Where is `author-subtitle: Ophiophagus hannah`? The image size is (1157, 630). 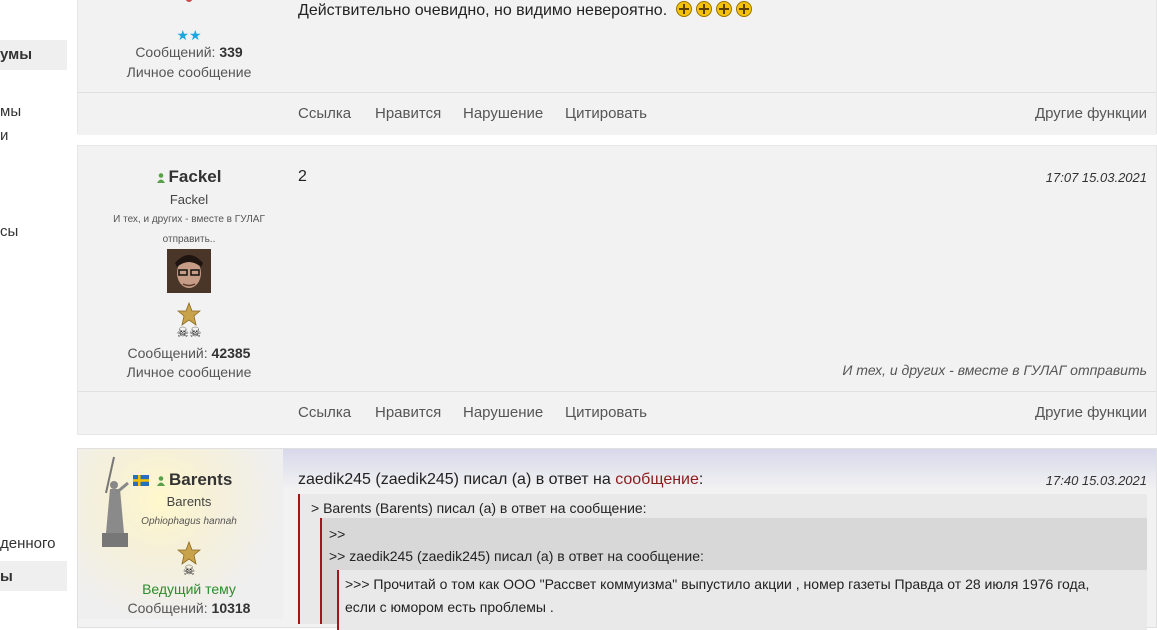
author-subtitle: Ophiophagus hannah is located at coordinates (189, 521).